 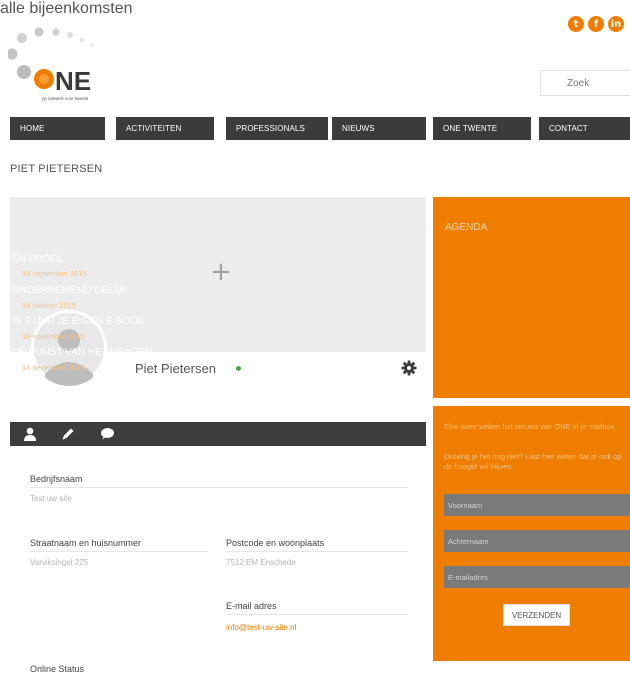 What do you see at coordinates (49, 305) in the screenshot?
I see `agenda-event-date: 14 oktober 2015` at bounding box center [49, 305].